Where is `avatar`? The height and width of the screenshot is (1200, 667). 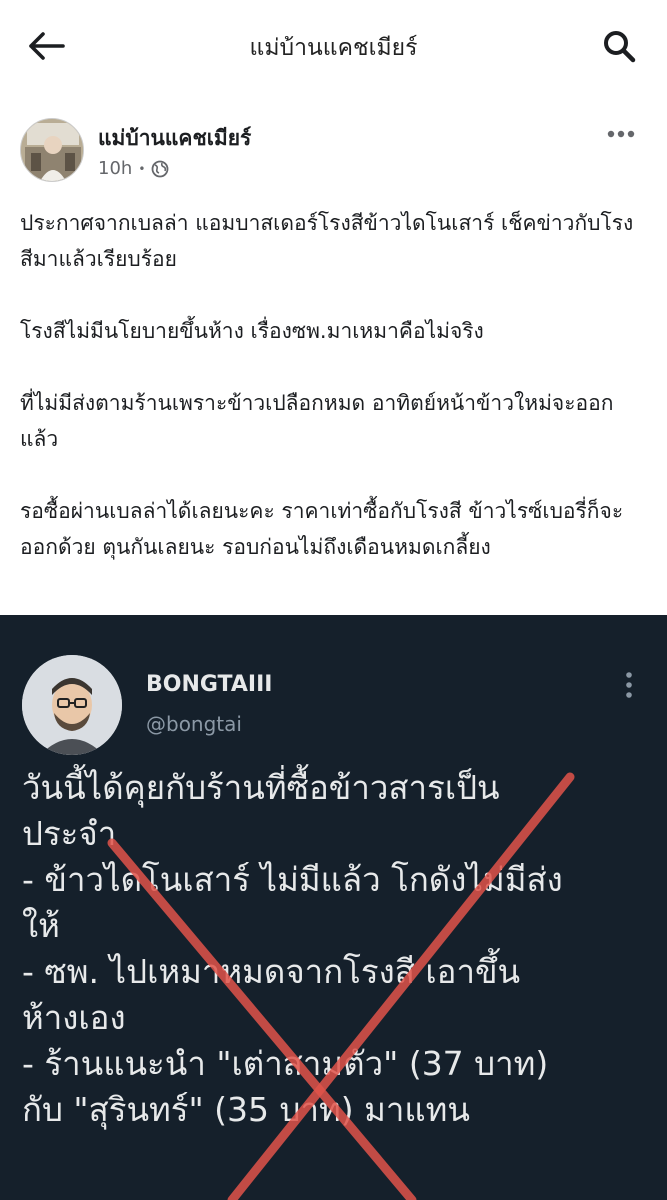 avatar is located at coordinates (52, 150).